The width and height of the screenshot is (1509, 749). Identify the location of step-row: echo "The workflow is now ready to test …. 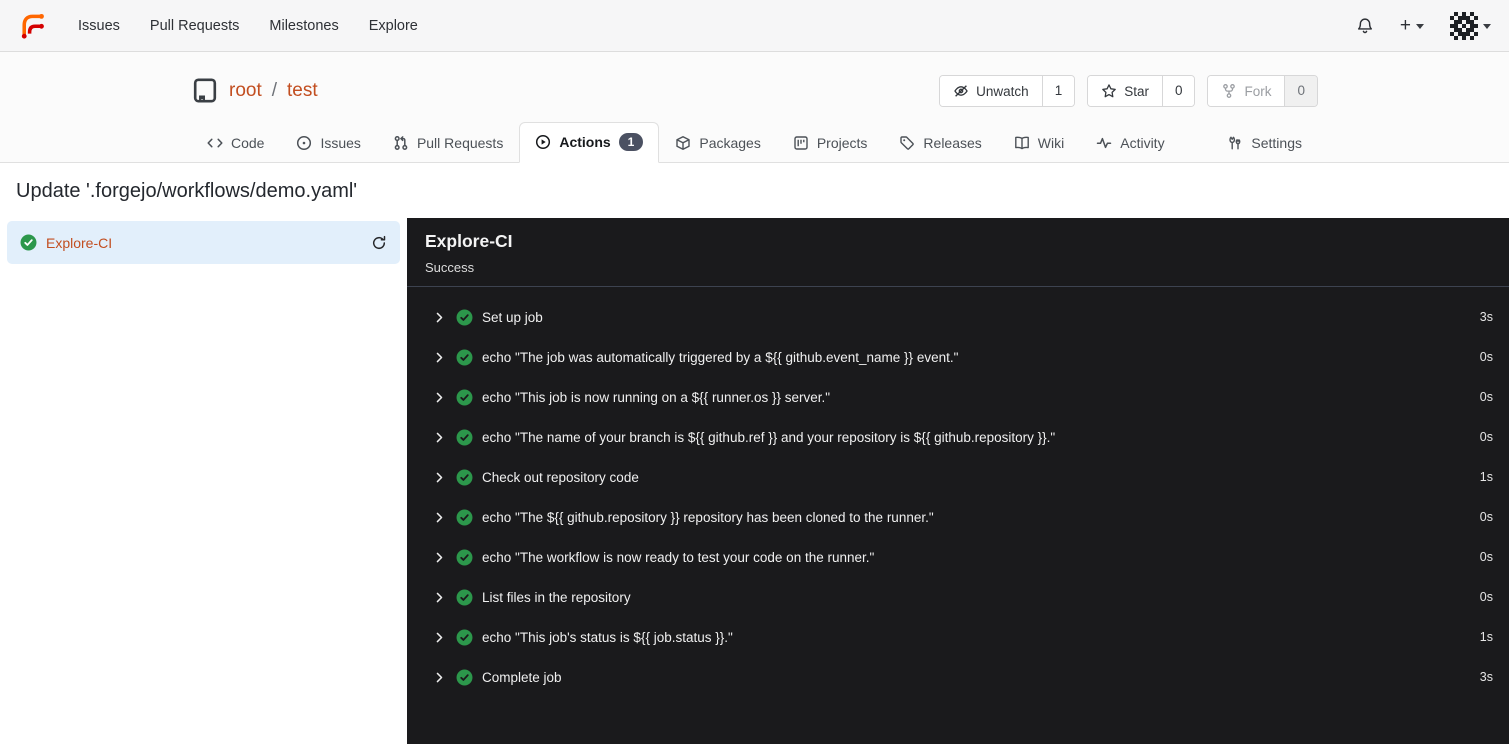
(963, 557).